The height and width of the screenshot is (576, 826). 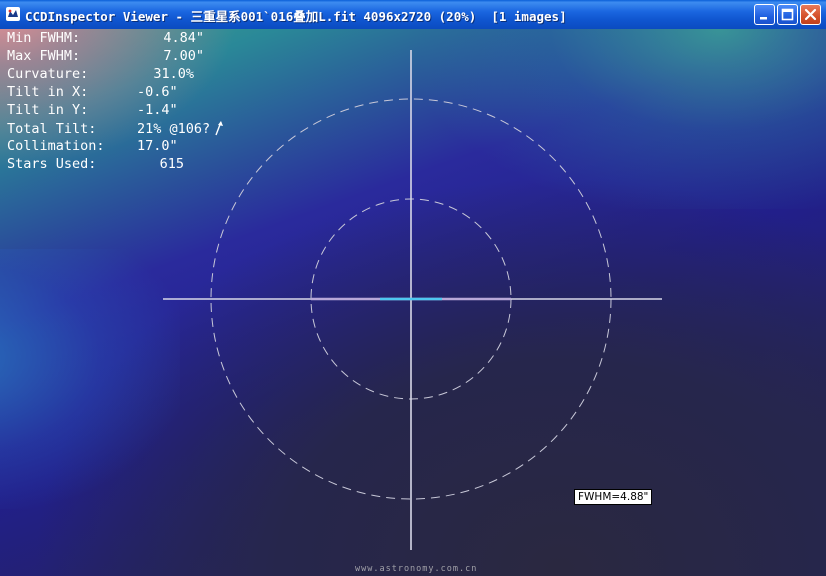 What do you see at coordinates (13, 14) in the screenshot?
I see `ccd-app-icon` at bounding box center [13, 14].